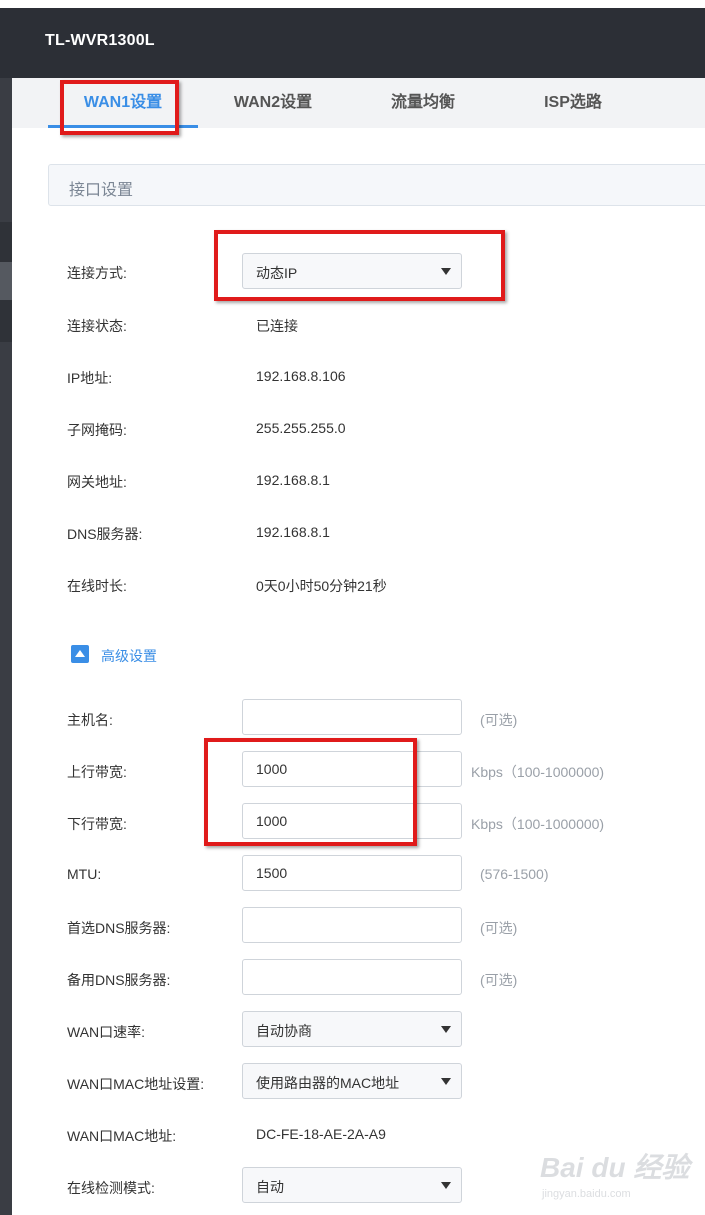 The image size is (705, 1215). What do you see at coordinates (100, 40) in the screenshot?
I see `device-title: TL-WVR1300L` at bounding box center [100, 40].